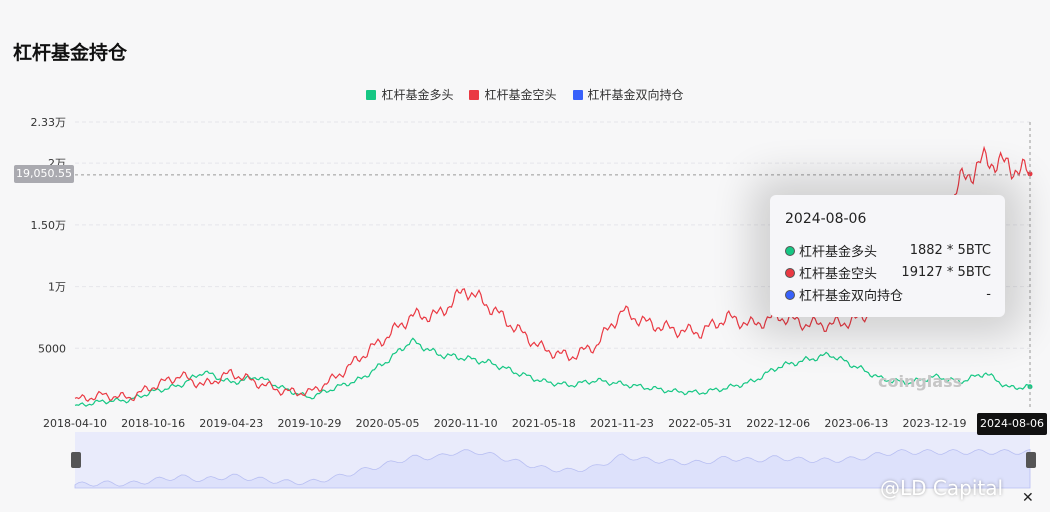 The width and height of the screenshot is (1050, 512). I want to click on y-tick-label: 2.33万, so click(49, 122).